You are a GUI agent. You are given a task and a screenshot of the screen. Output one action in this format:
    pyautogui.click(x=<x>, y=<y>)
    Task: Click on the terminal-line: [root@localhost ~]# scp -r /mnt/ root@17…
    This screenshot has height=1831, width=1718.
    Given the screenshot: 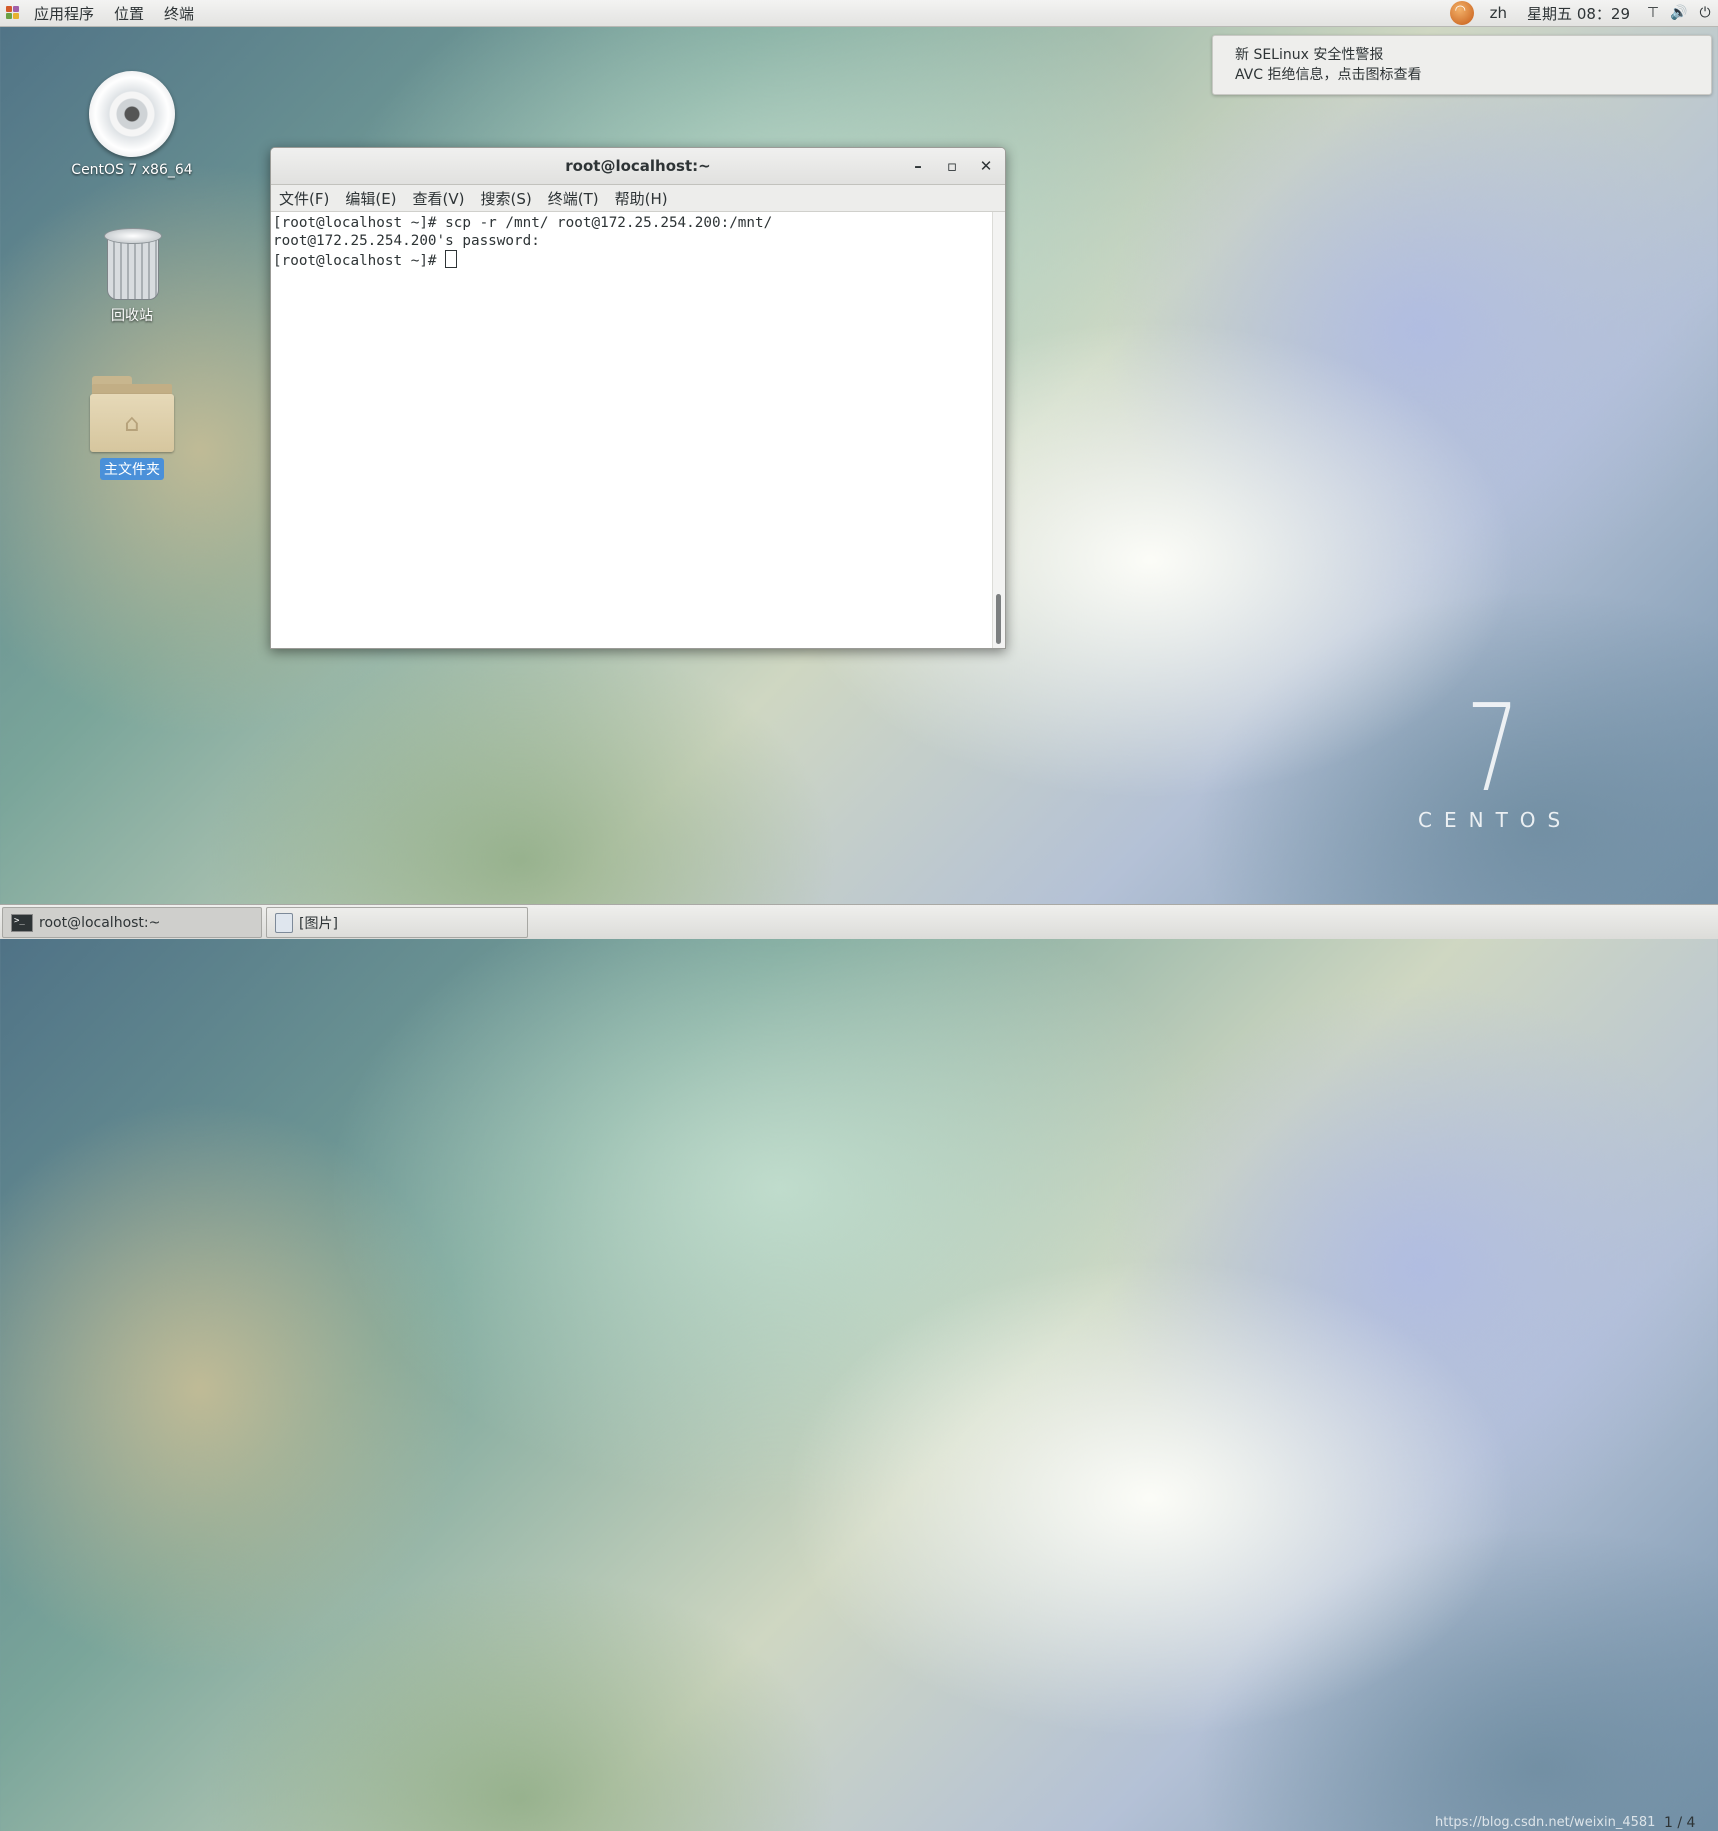 What is the action you would take?
    pyautogui.click(x=523, y=223)
    